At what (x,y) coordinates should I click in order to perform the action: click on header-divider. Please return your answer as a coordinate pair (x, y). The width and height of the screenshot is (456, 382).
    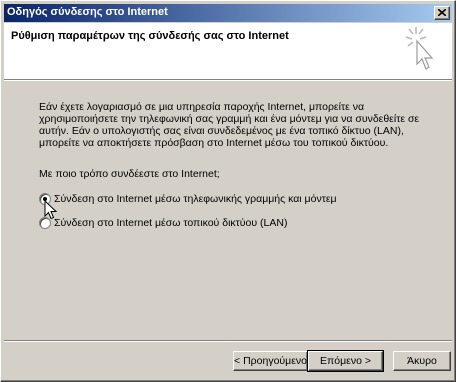
    Looking at the image, I should click on (228, 80).